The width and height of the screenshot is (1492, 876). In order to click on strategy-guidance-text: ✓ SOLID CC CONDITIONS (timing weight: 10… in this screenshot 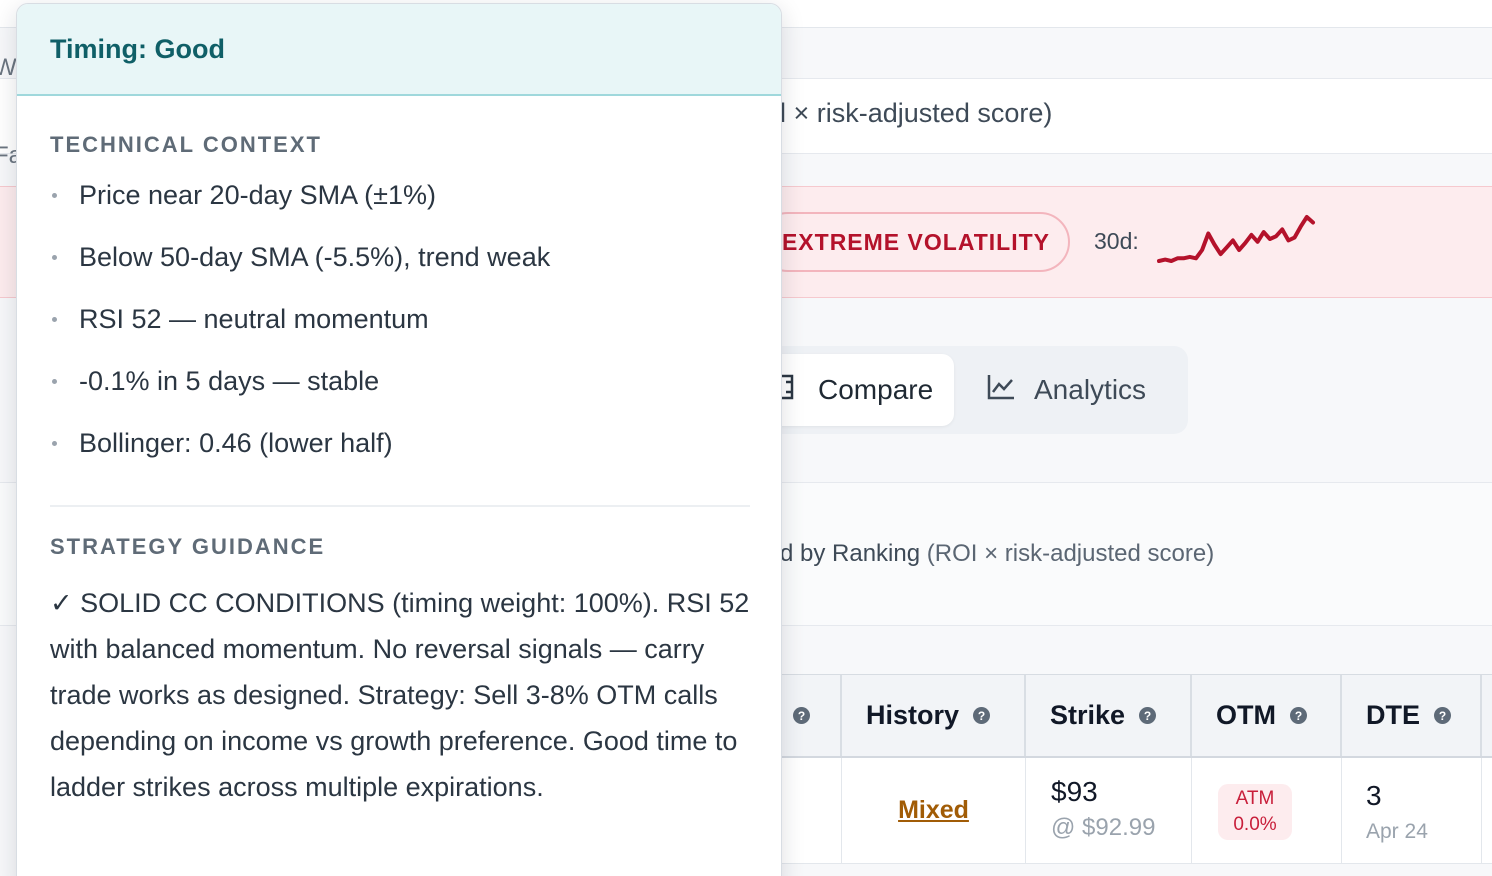, I will do `click(400, 695)`.